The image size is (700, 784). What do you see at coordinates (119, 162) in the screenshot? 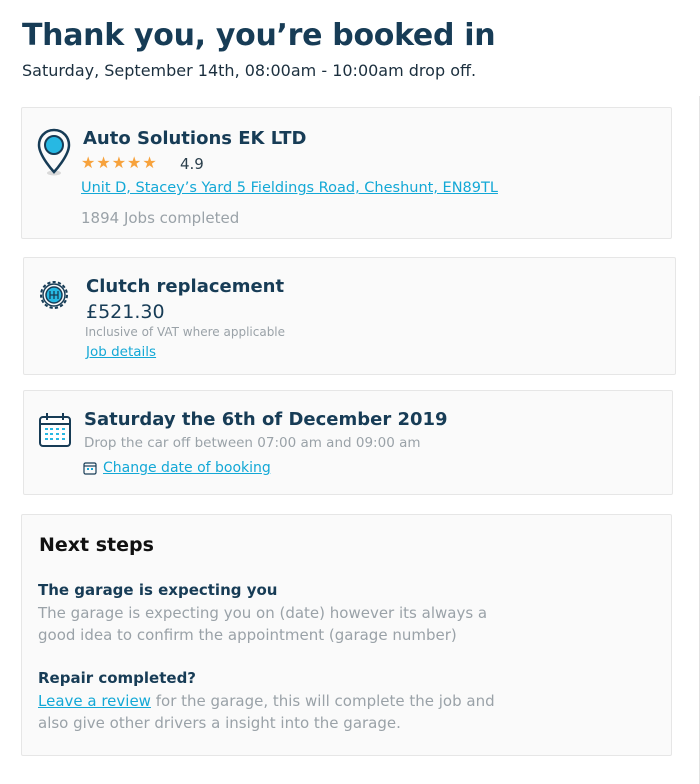
I see `star-rating-icon: ★★★★★` at bounding box center [119, 162].